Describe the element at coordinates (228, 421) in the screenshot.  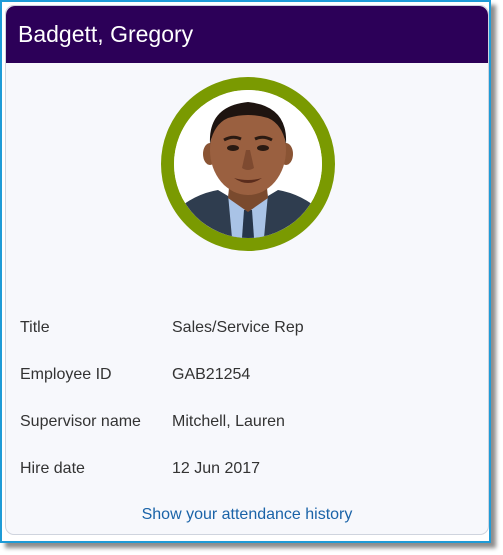
I see `detail-value: Mitchell, Lauren` at that location.